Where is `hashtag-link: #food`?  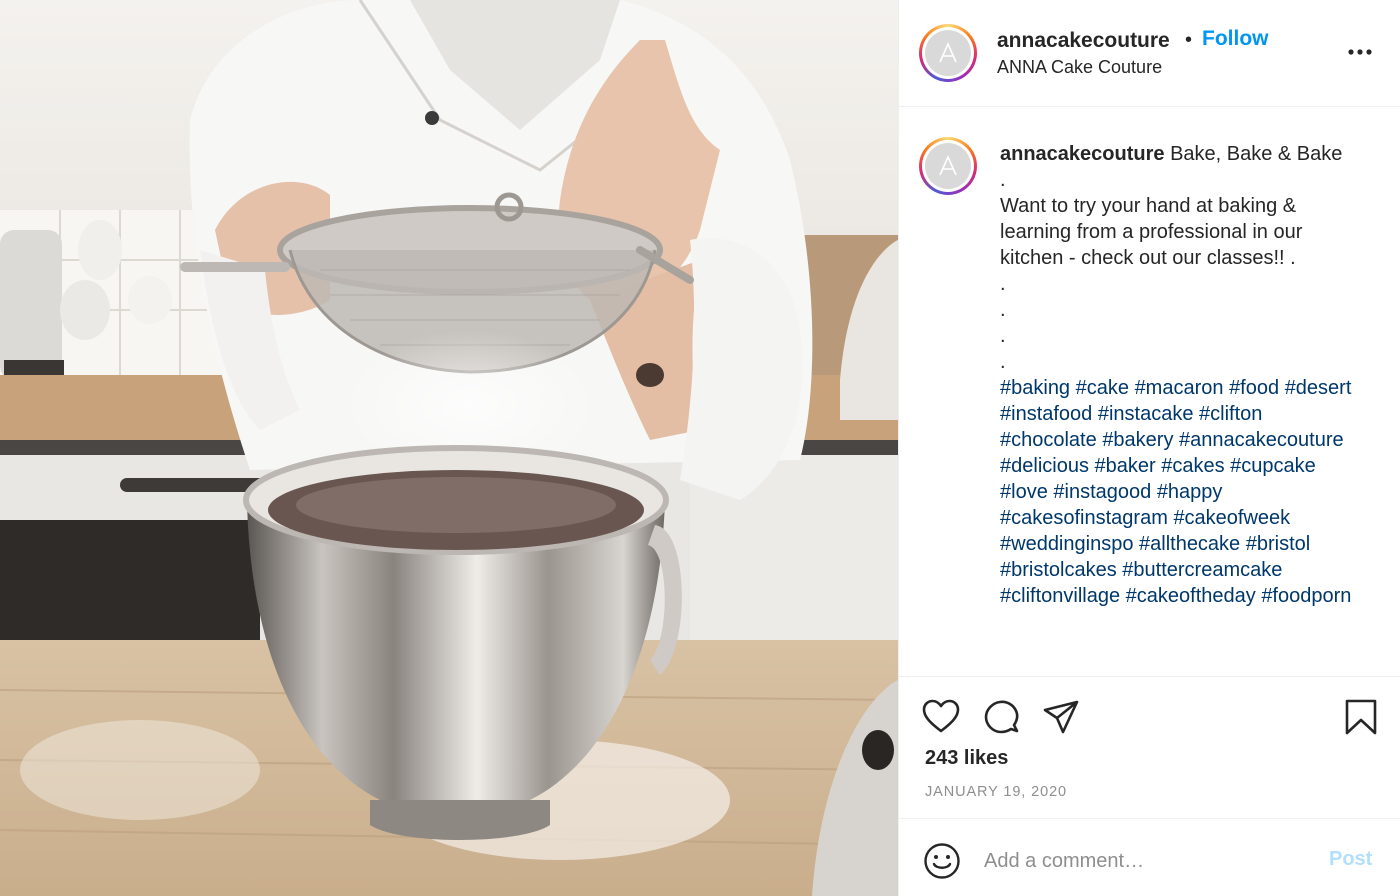 hashtag-link: #food is located at coordinates (1254, 388).